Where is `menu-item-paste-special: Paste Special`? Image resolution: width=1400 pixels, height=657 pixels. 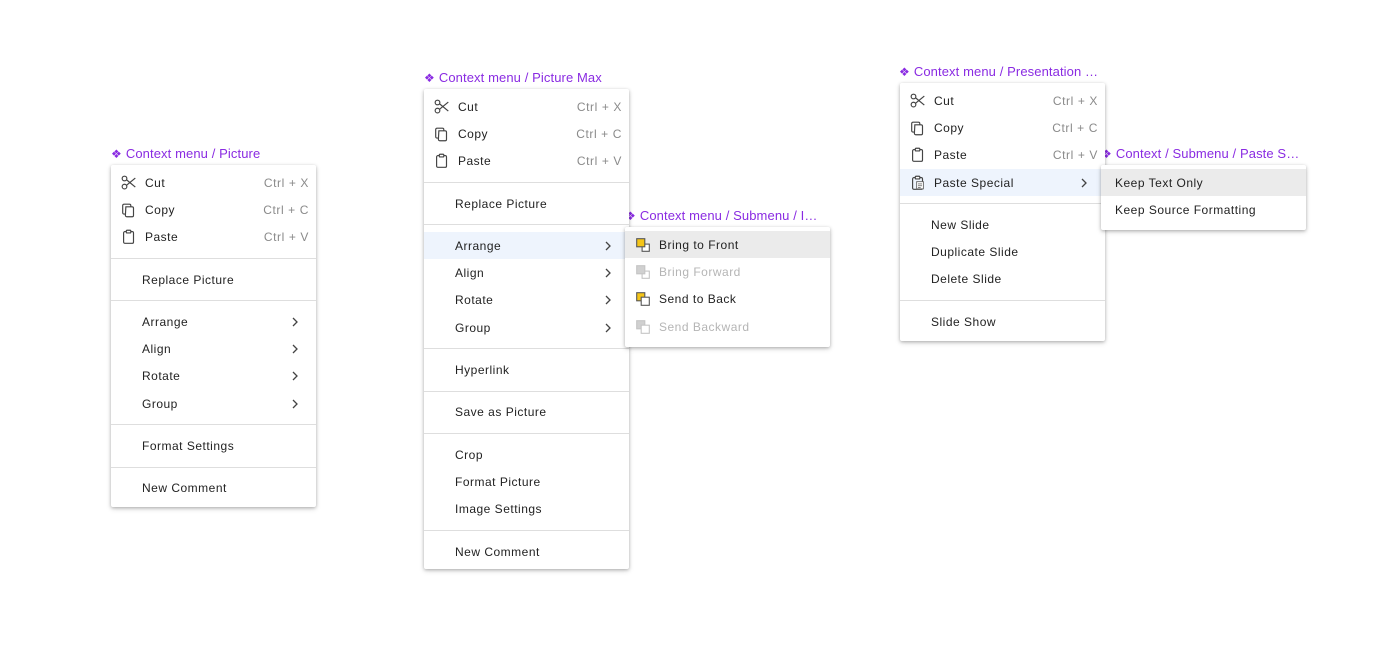 menu-item-paste-special: Paste Special is located at coordinates (1002, 182).